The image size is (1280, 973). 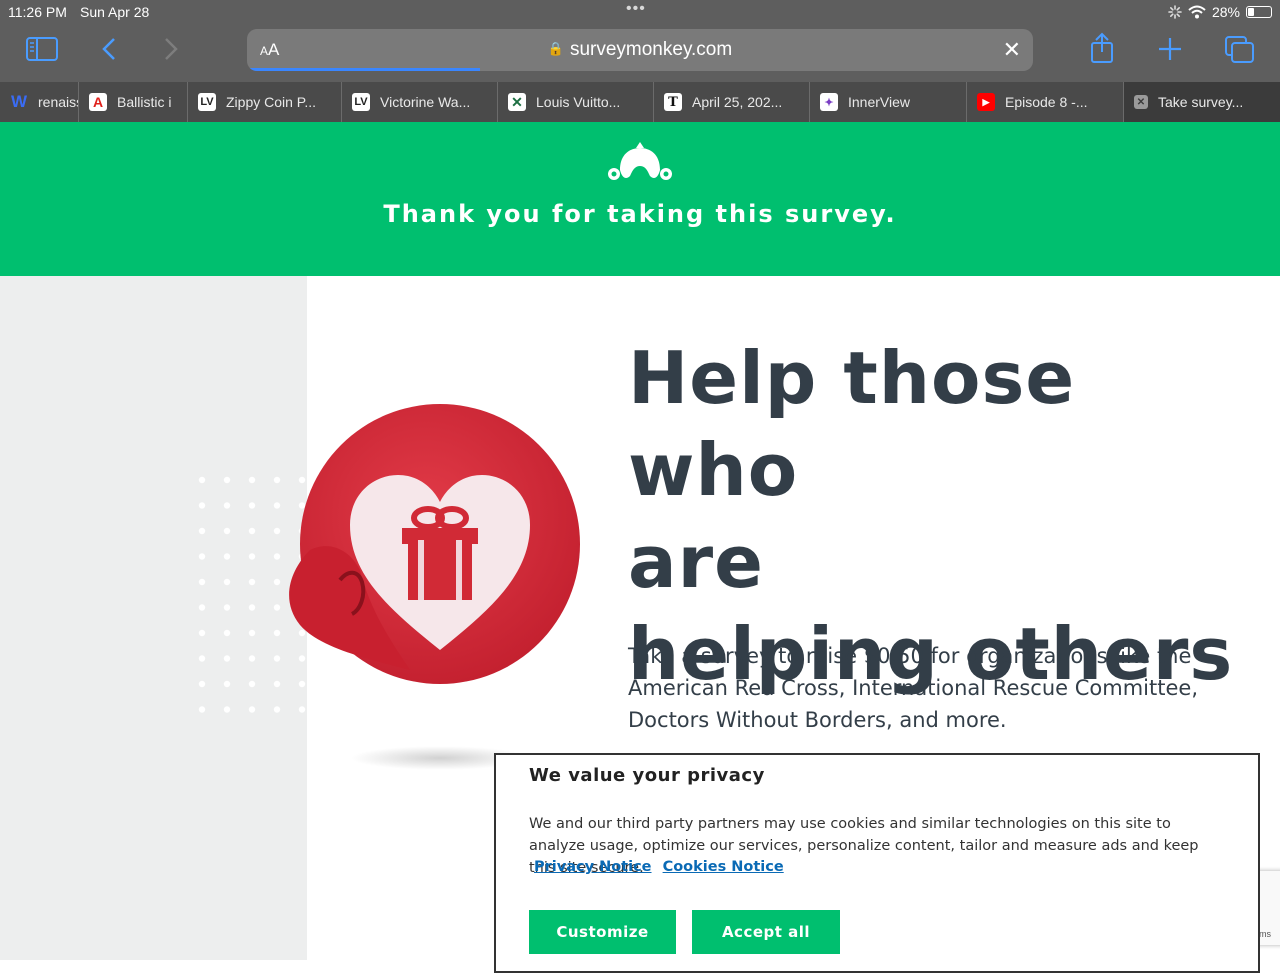 I want to click on address-bar: AA 🔒 surveymonkey.com ✕, so click(x=640, y=50).